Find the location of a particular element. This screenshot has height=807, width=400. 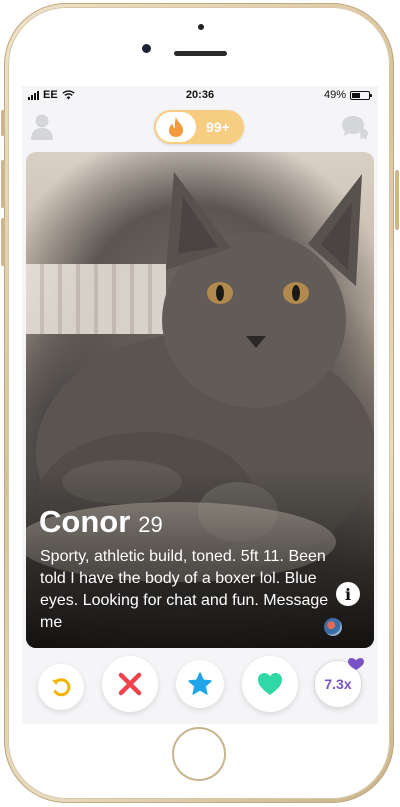

like-button is located at coordinates (270, 684).